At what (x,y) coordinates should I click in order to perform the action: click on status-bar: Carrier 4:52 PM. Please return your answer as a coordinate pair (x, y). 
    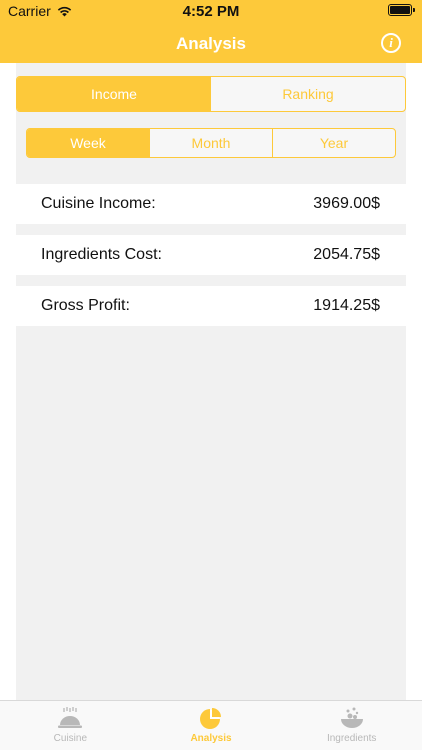
    Looking at the image, I should click on (211, 11).